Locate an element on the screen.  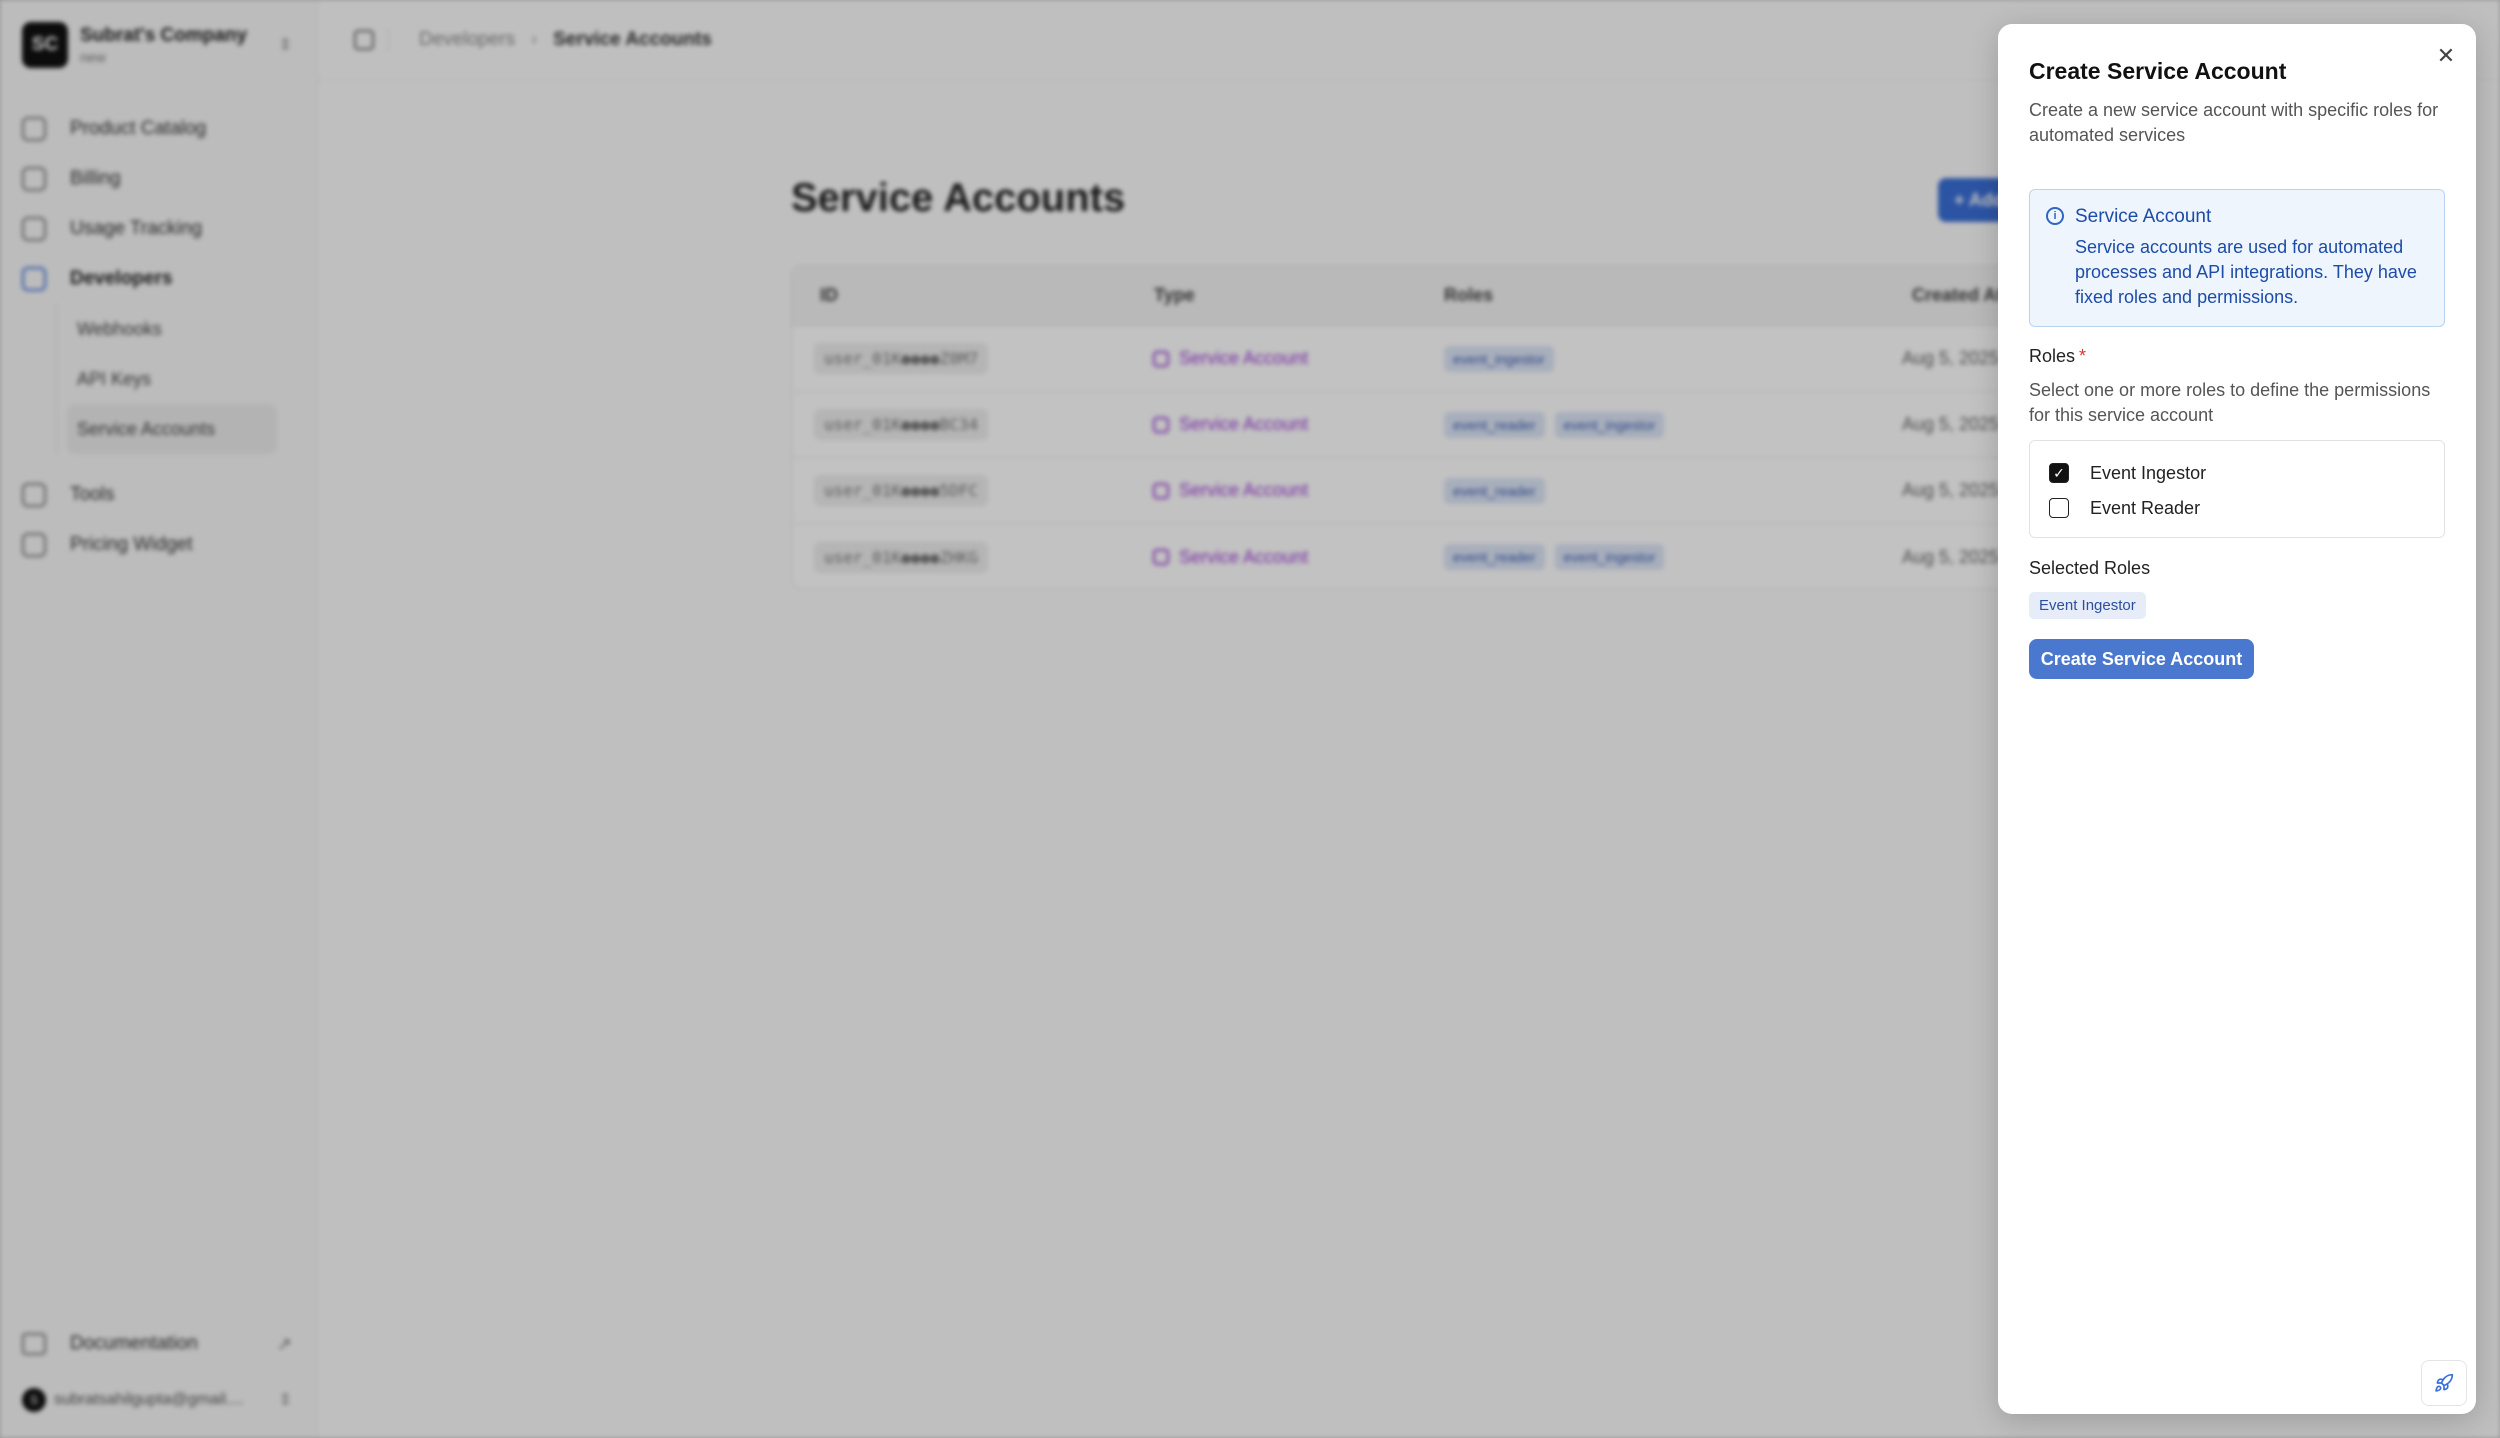
rocket-icon is located at coordinates (2444, 1382).